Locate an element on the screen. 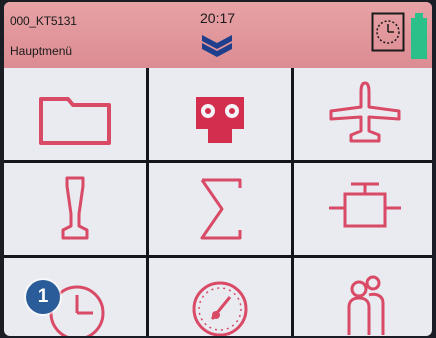 This screenshot has width=436, height=338. timer-icon is located at coordinates (388, 32).